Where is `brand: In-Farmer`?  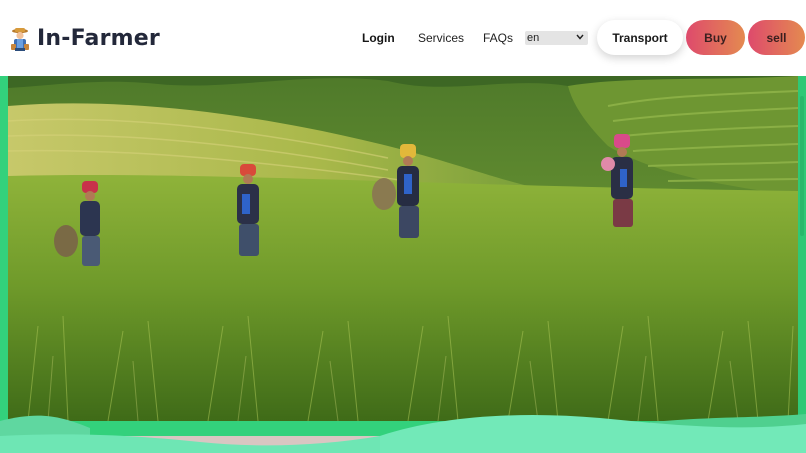
brand: In-Farmer is located at coordinates (84, 39).